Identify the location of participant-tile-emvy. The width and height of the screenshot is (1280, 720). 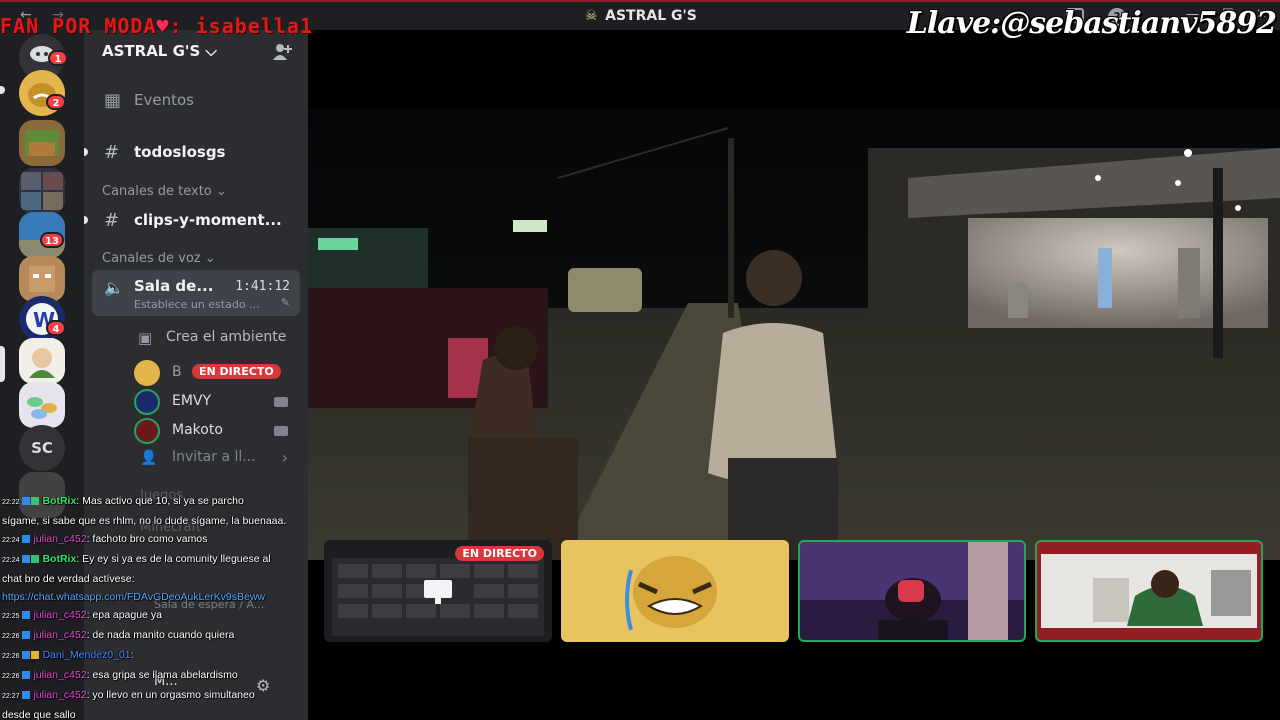
(912, 591).